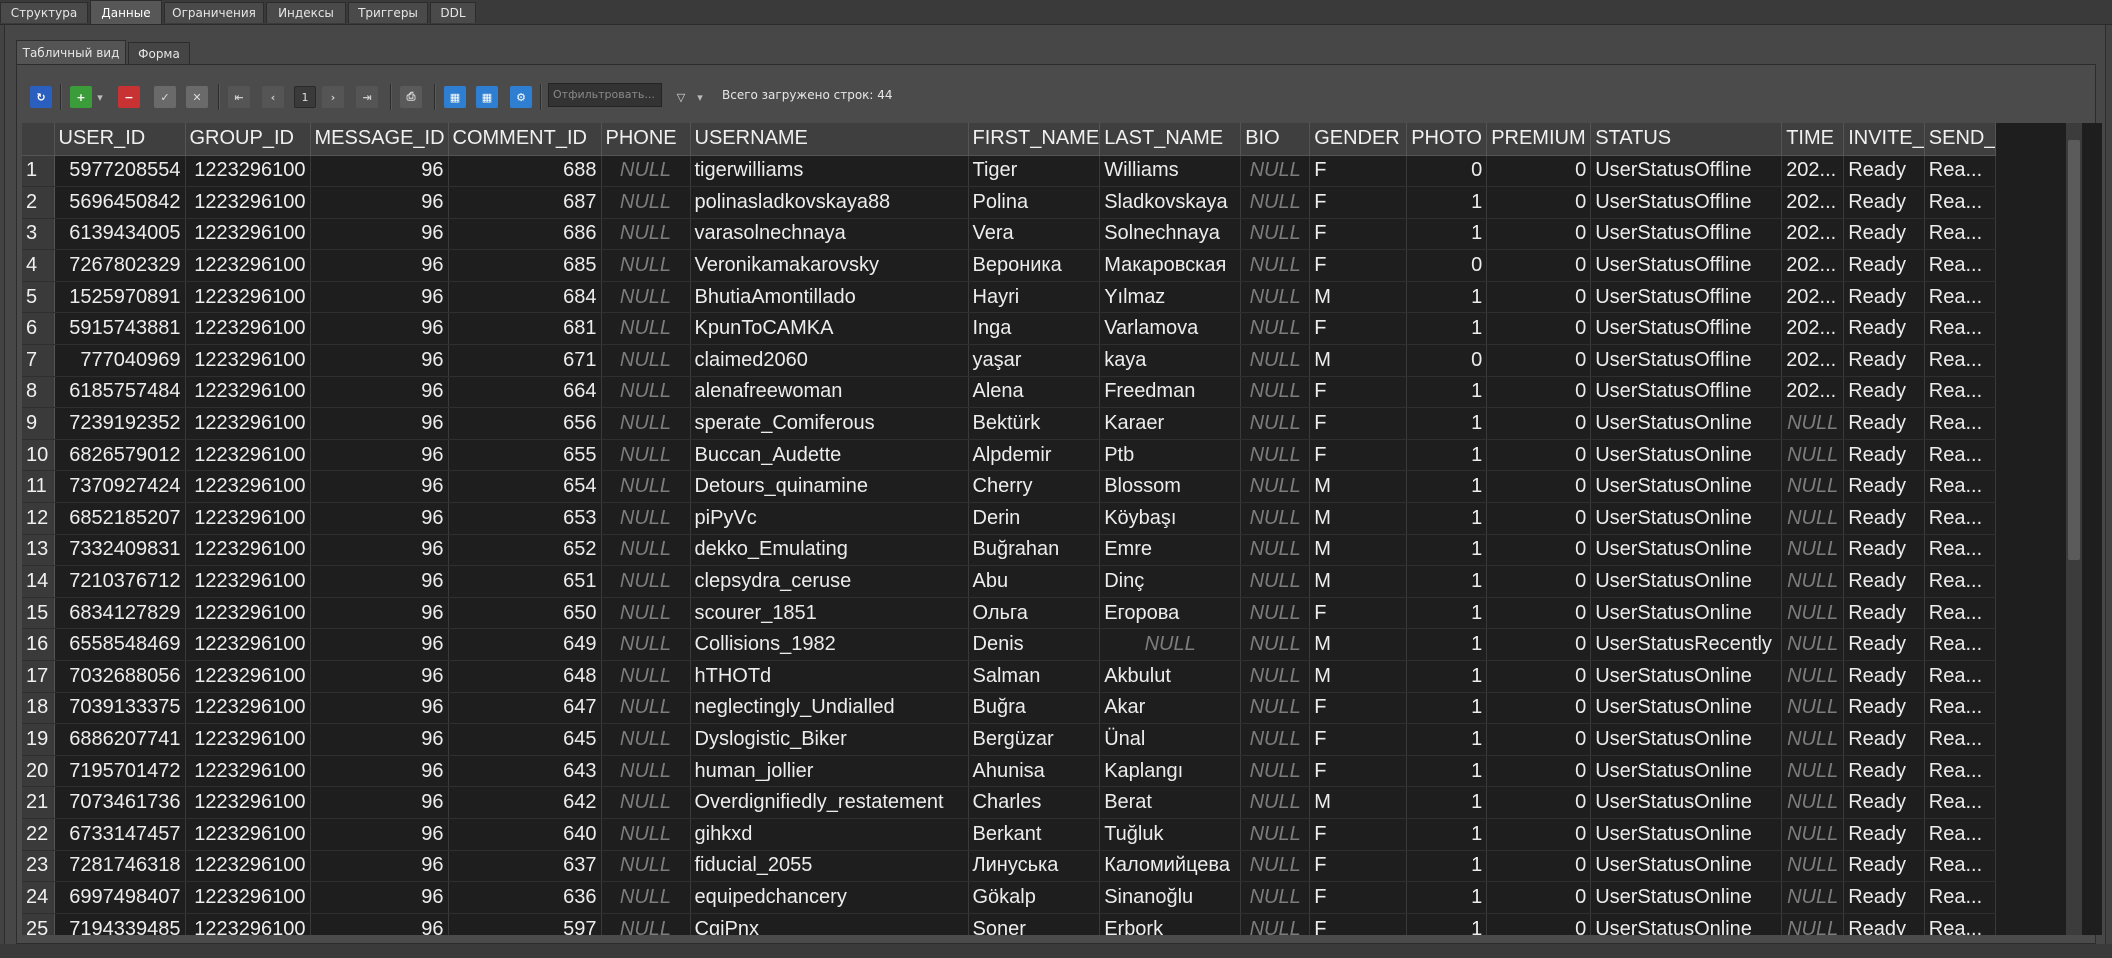 The image size is (2112, 958). Describe the element at coordinates (1034, 518) in the screenshot. I see `cell-first-name: Derin` at that location.